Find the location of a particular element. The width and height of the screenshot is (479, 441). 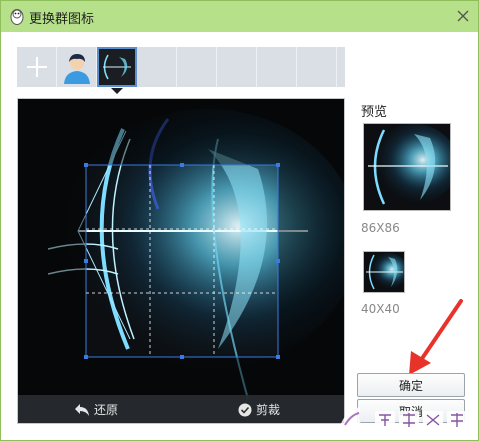

preview-large-size: 86X86 is located at coordinates (380, 228).